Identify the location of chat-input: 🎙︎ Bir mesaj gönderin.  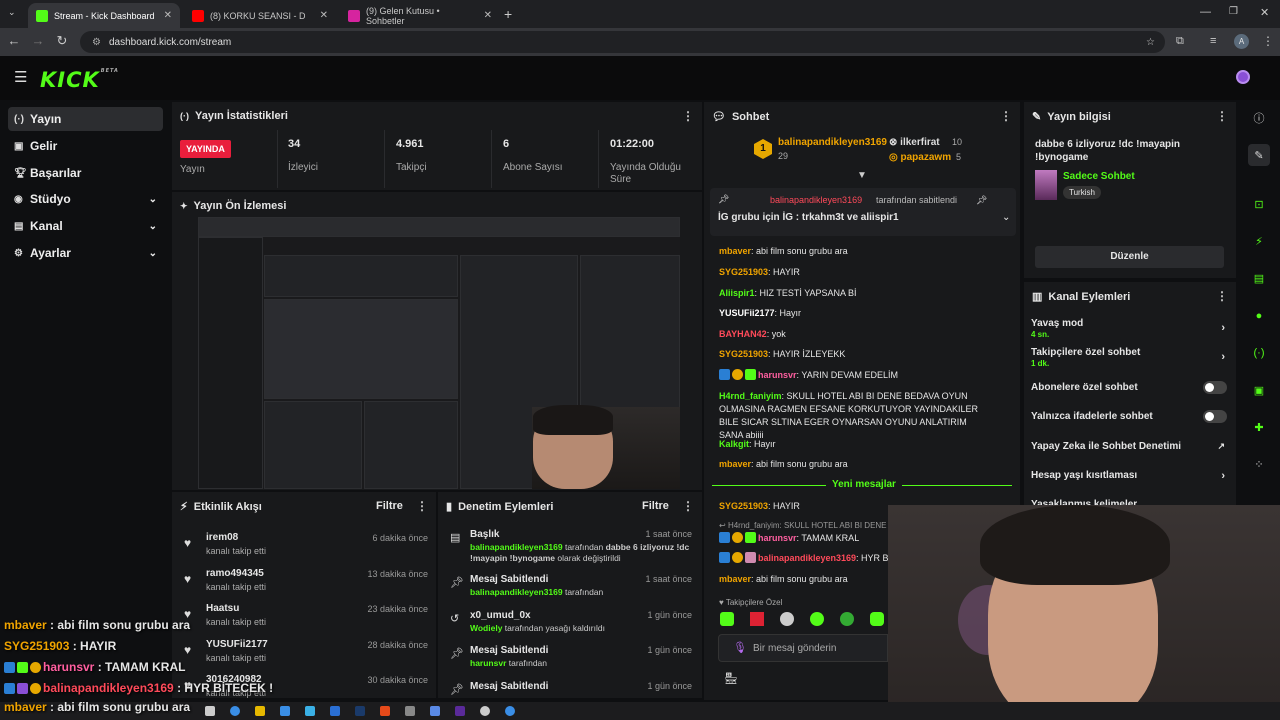
(803, 648).